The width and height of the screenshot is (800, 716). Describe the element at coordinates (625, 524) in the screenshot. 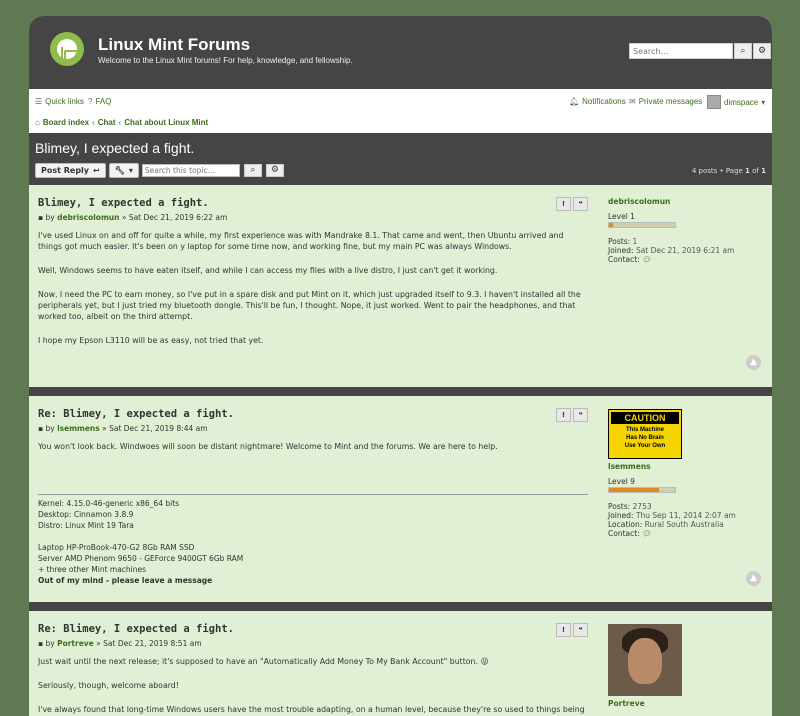

I see `location-label: Location:` at that location.